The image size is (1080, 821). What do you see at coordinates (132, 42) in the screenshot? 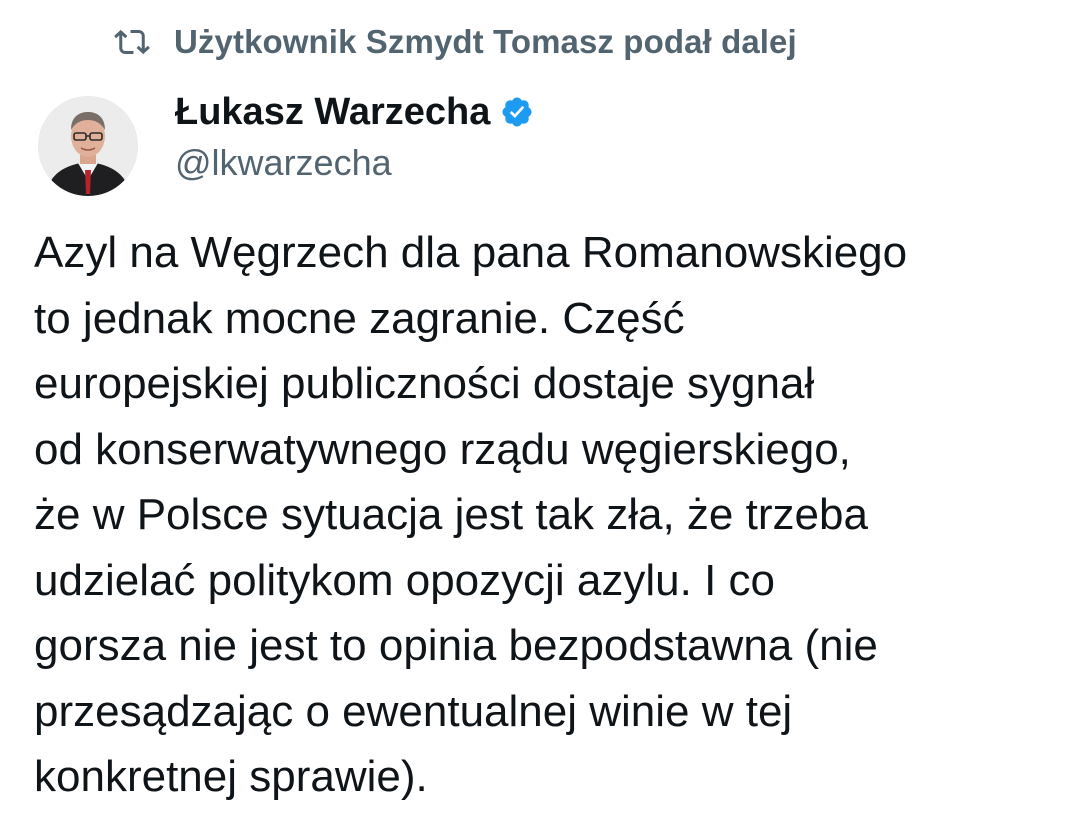
I see `retweet-icon` at bounding box center [132, 42].